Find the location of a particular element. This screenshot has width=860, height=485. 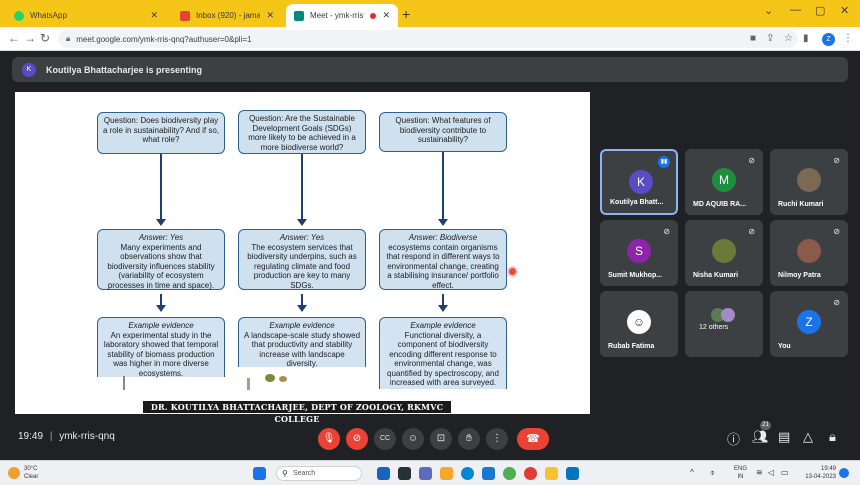

language-indicator: ENG IN is located at coordinates (740, 473).